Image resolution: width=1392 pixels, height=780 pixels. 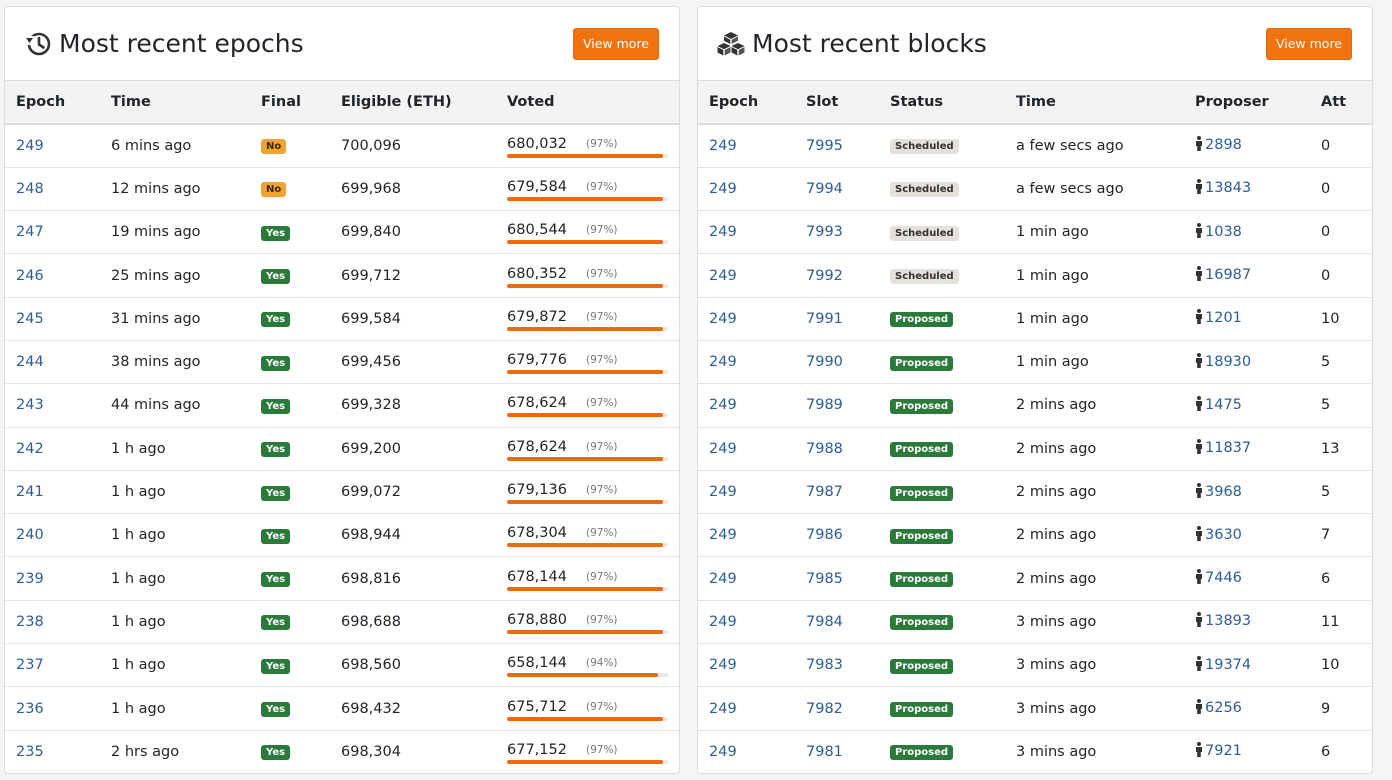 I want to click on time-cell: 38 mins ago, so click(x=175, y=362).